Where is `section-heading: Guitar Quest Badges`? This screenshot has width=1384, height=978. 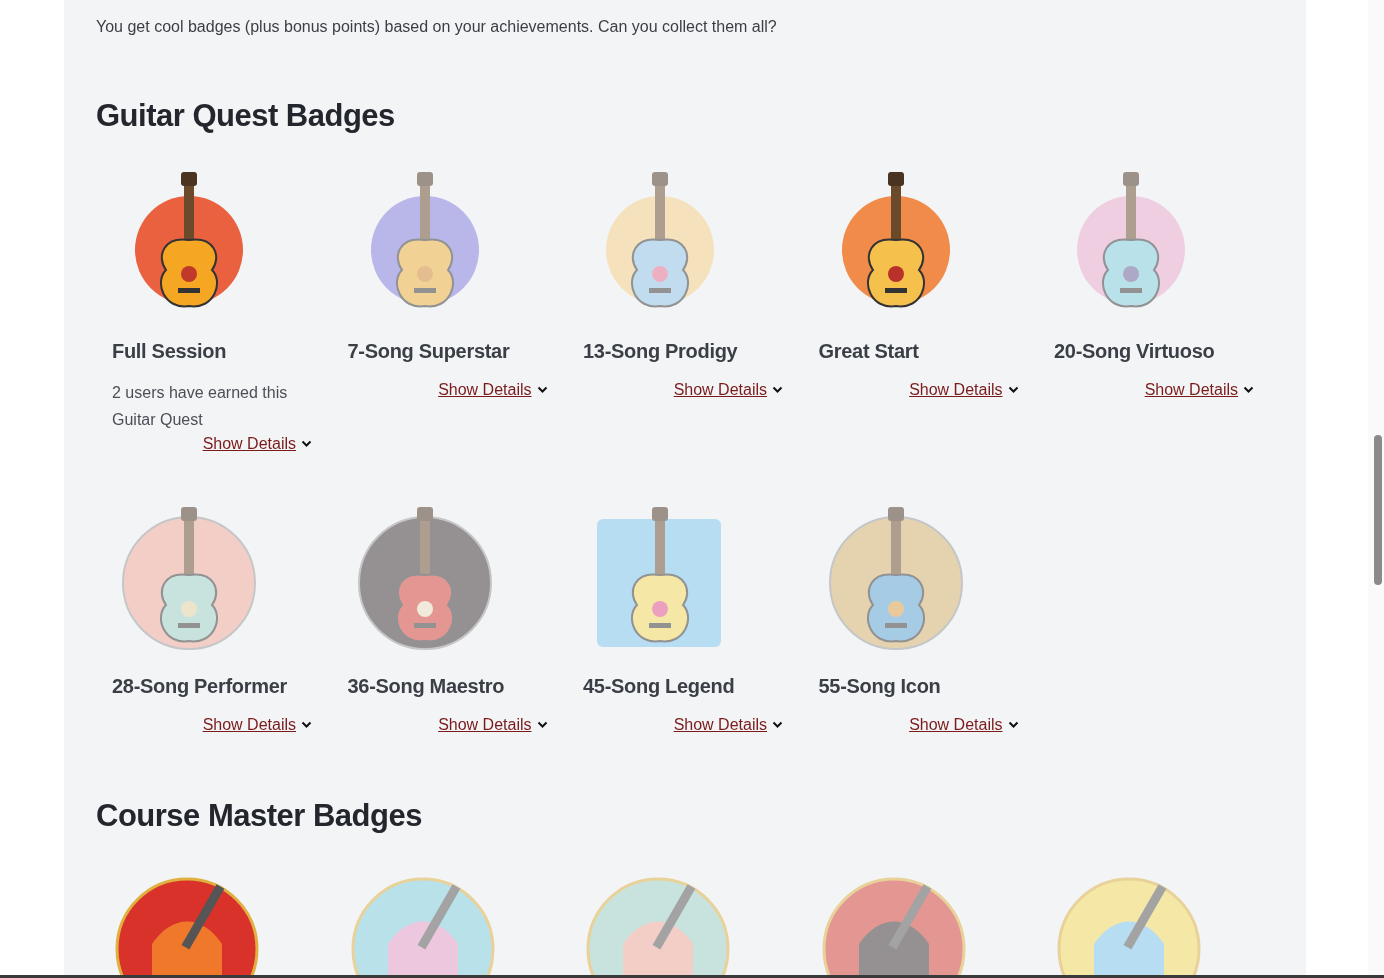
section-heading: Guitar Quest Badges is located at coordinates (246, 116).